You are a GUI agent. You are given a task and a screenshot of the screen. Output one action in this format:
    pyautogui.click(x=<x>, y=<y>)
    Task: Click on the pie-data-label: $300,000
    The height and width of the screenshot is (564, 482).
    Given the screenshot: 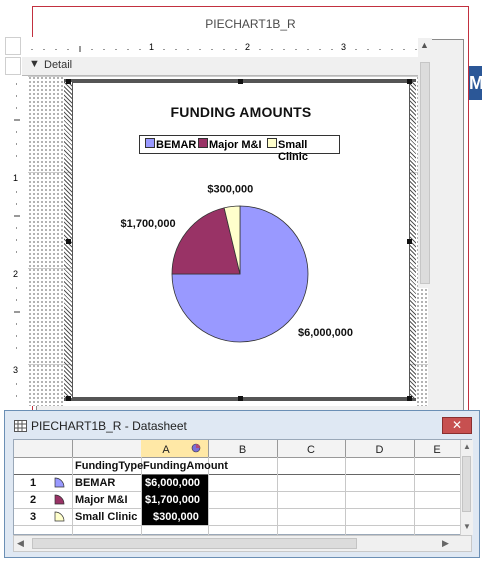 What is the action you would take?
    pyautogui.click(x=230, y=190)
    